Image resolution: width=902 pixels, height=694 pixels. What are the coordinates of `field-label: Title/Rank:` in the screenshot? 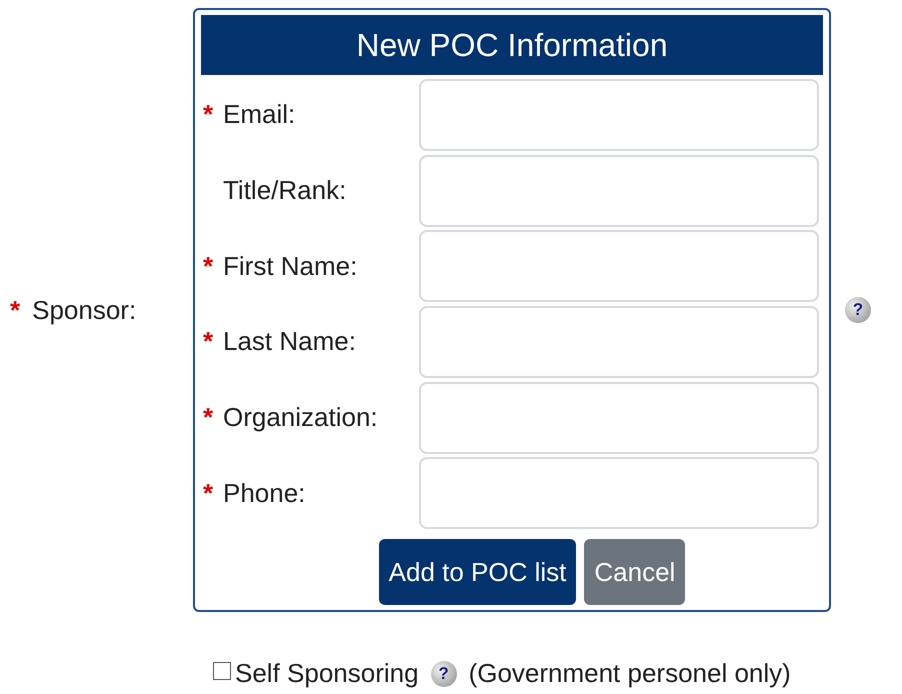 It's located at (284, 190).